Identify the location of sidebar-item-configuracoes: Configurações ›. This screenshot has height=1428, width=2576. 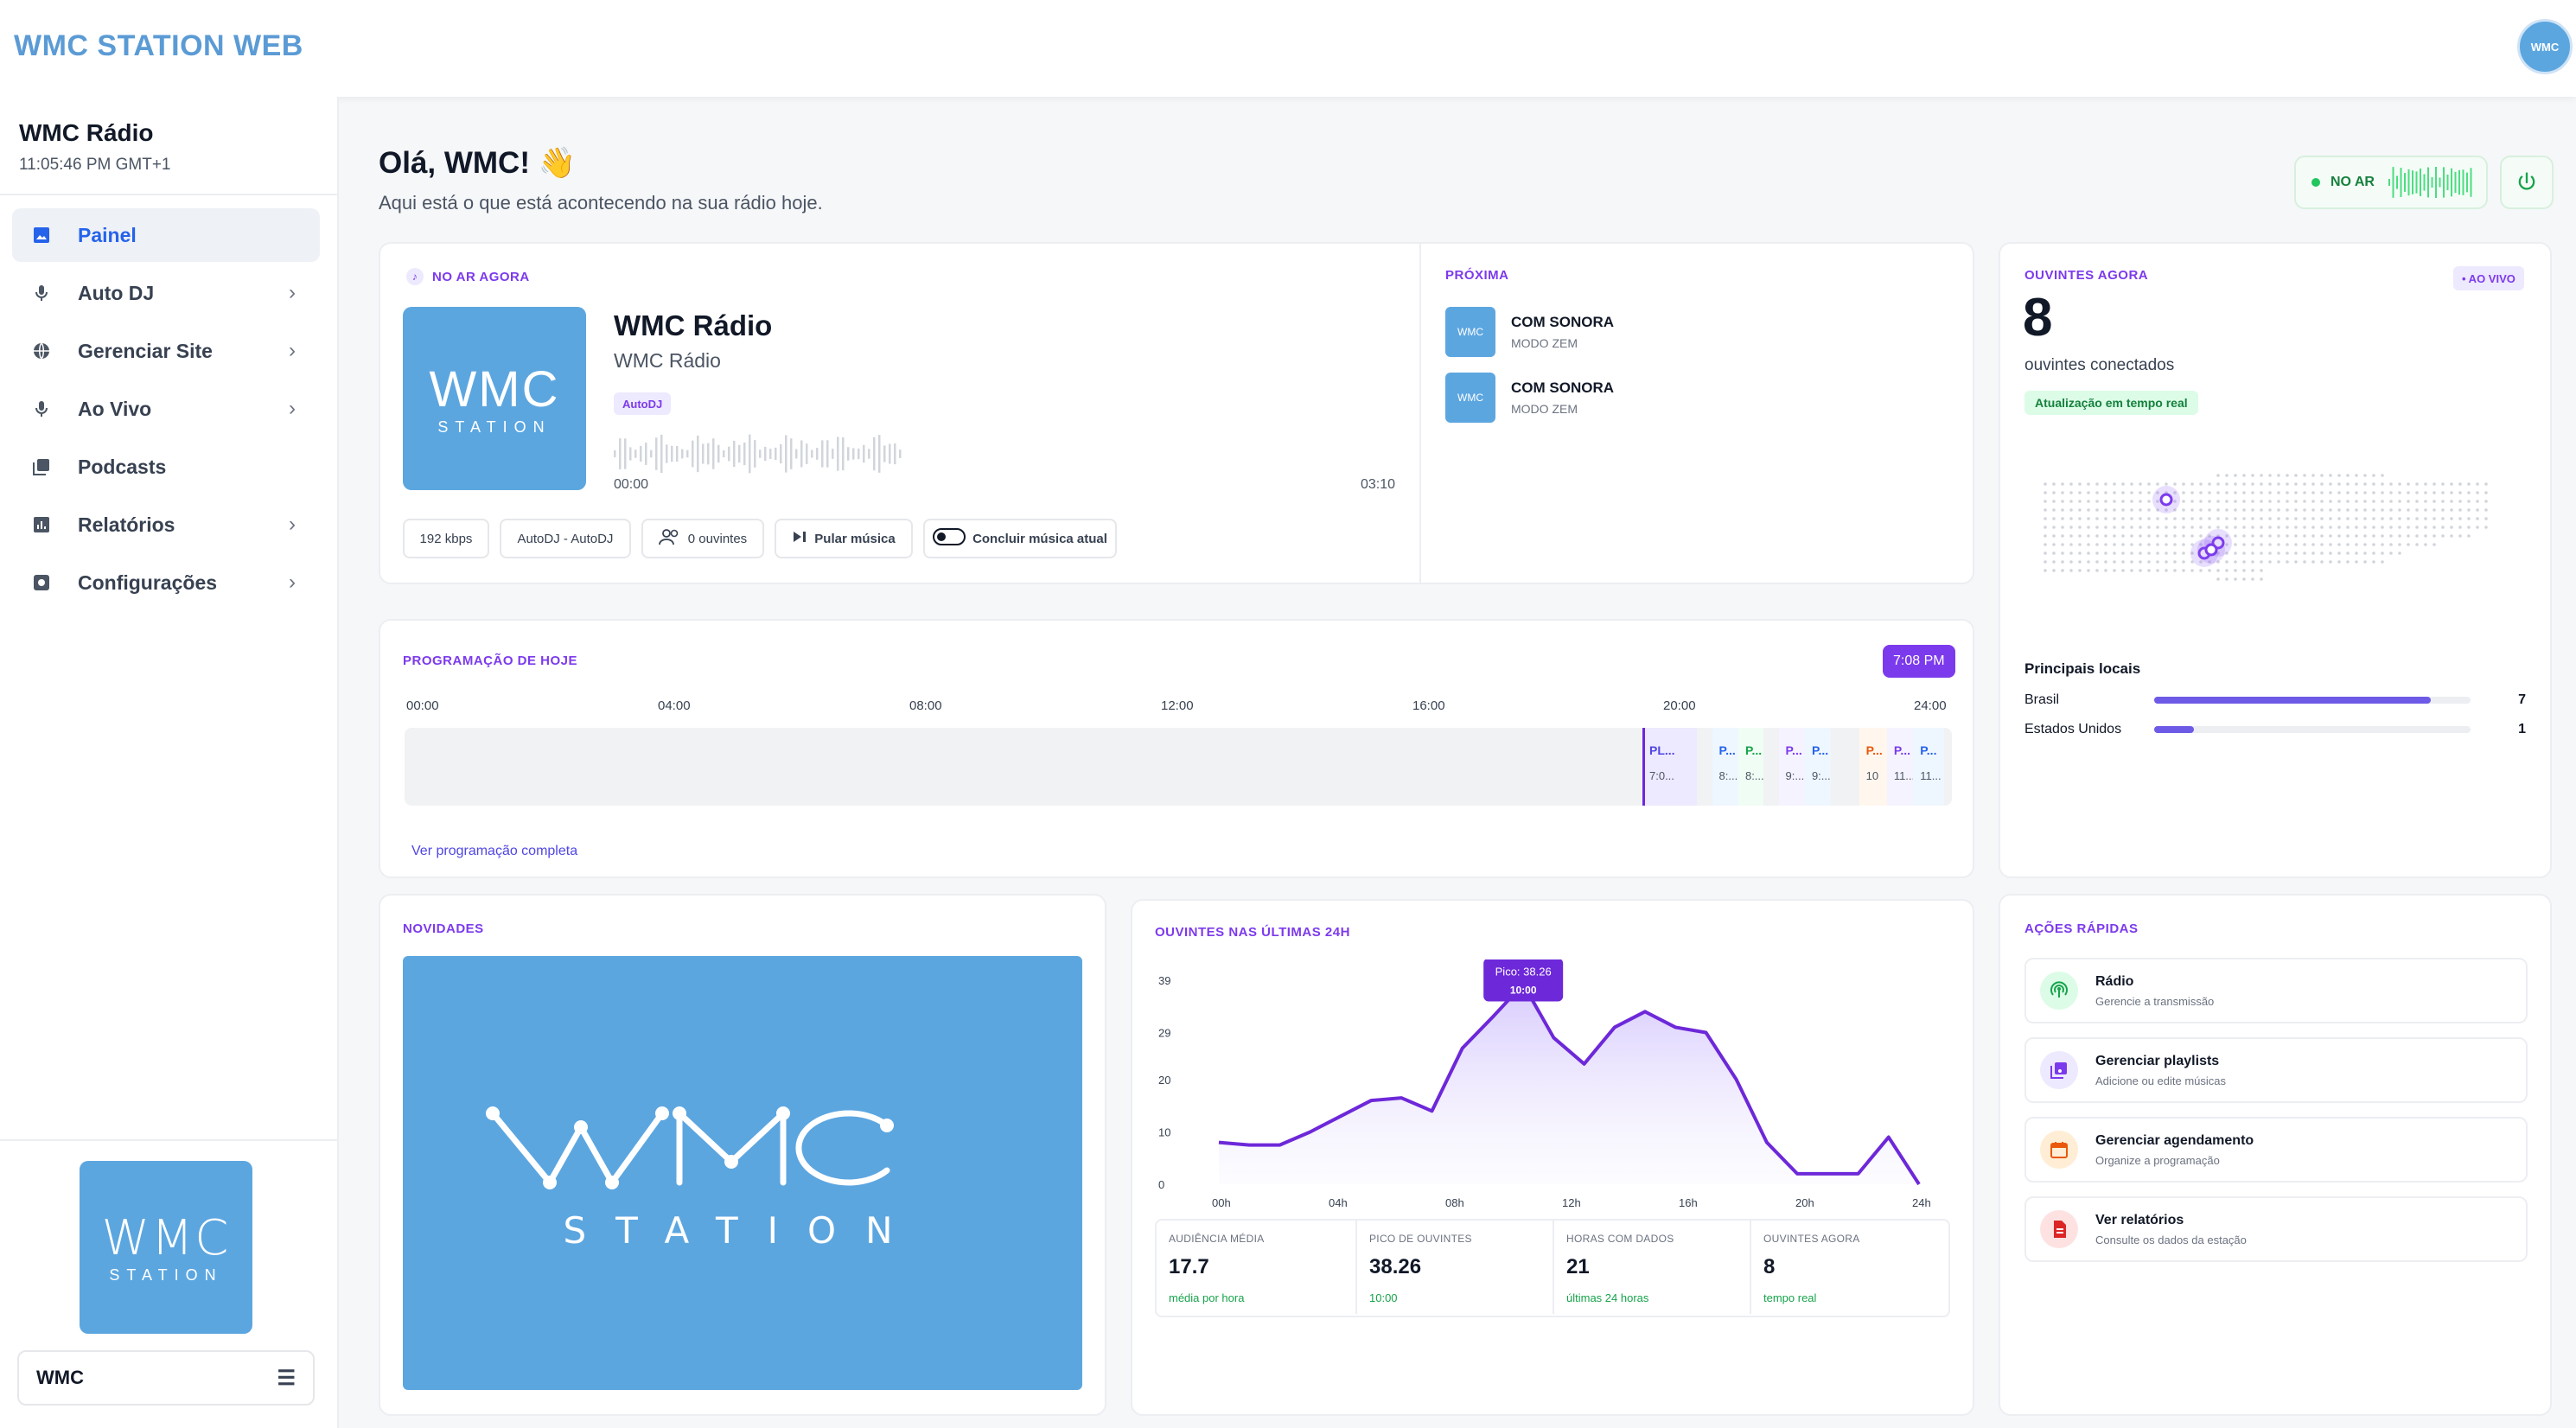
(166, 583).